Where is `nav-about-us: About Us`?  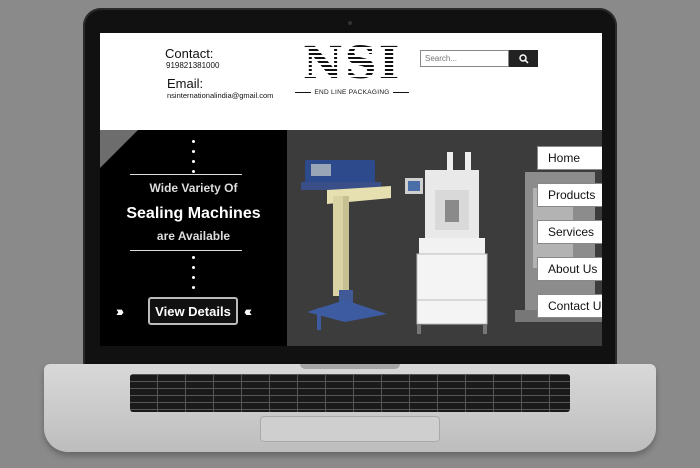 nav-about-us: About Us is located at coordinates (569, 269).